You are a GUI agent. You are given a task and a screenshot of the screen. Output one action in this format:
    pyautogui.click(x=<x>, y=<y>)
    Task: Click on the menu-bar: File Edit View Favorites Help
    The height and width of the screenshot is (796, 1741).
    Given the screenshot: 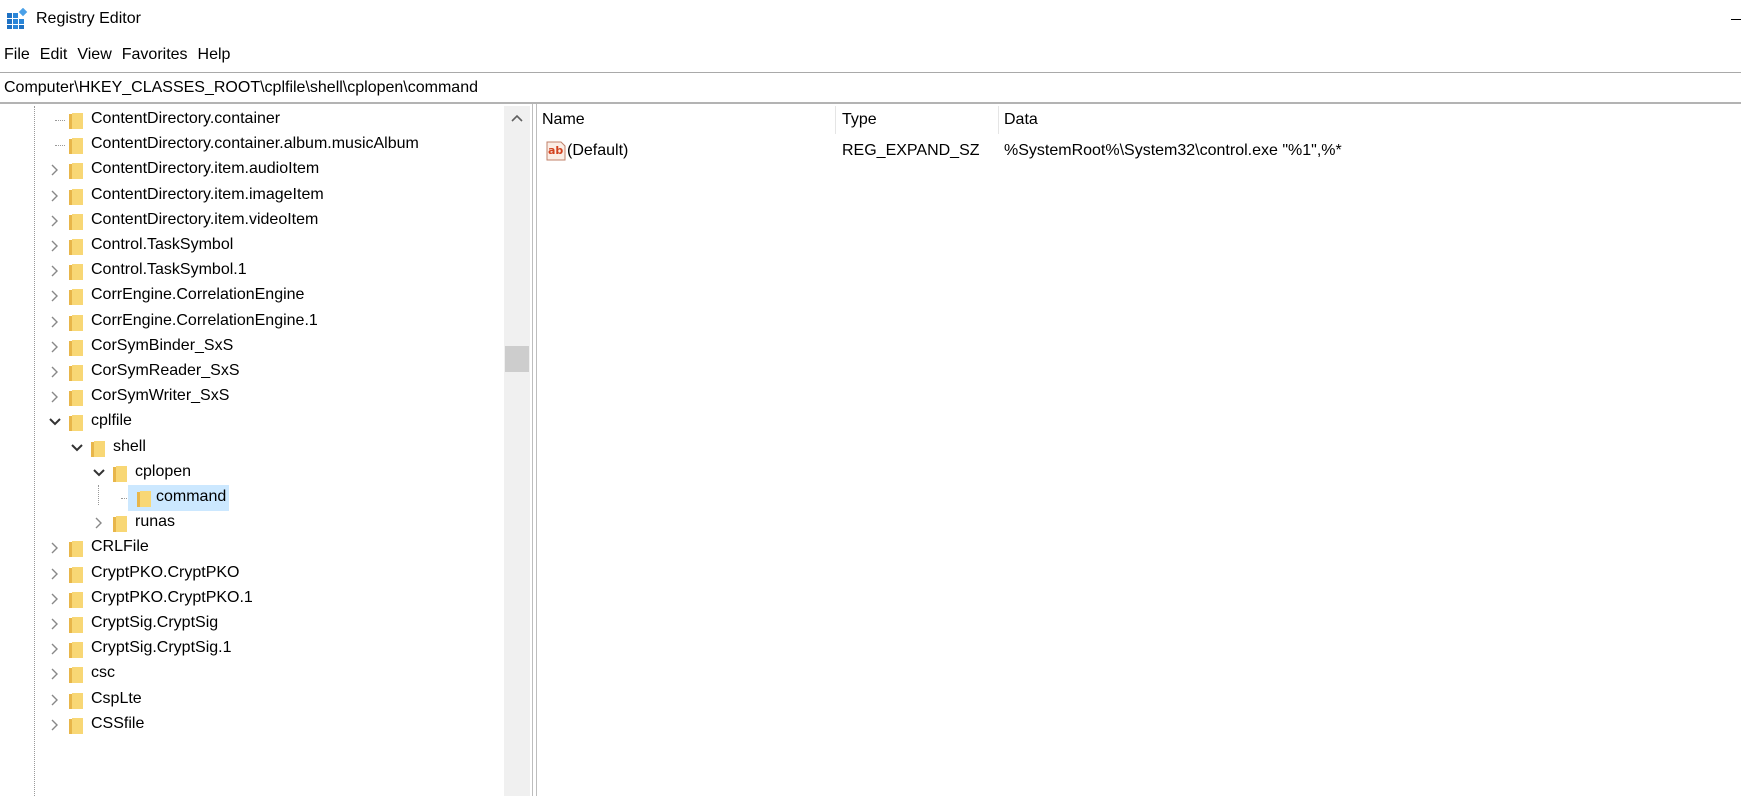 What is the action you would take?
    pyautogui.click(x=870, y=55)
    